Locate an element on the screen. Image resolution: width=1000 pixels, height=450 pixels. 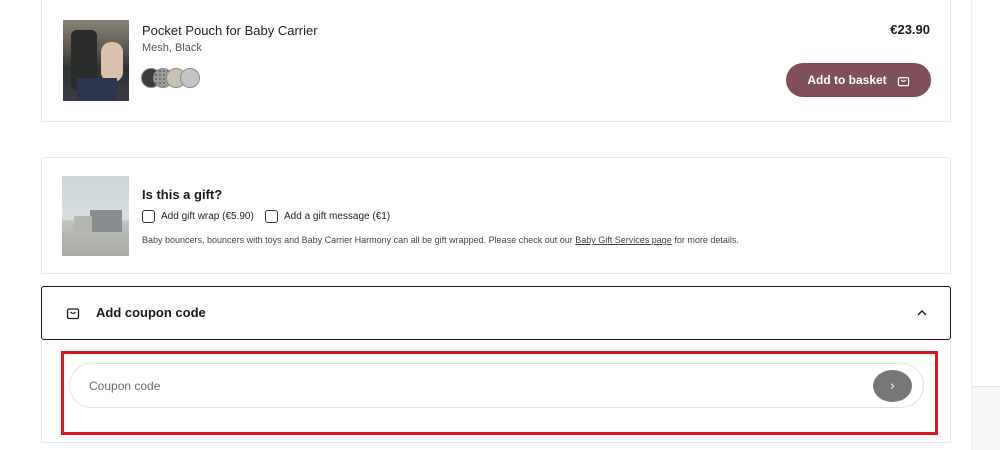
gift-wrap-label: Add gift wrap (€5.90) is located at coordinates (207, 216).